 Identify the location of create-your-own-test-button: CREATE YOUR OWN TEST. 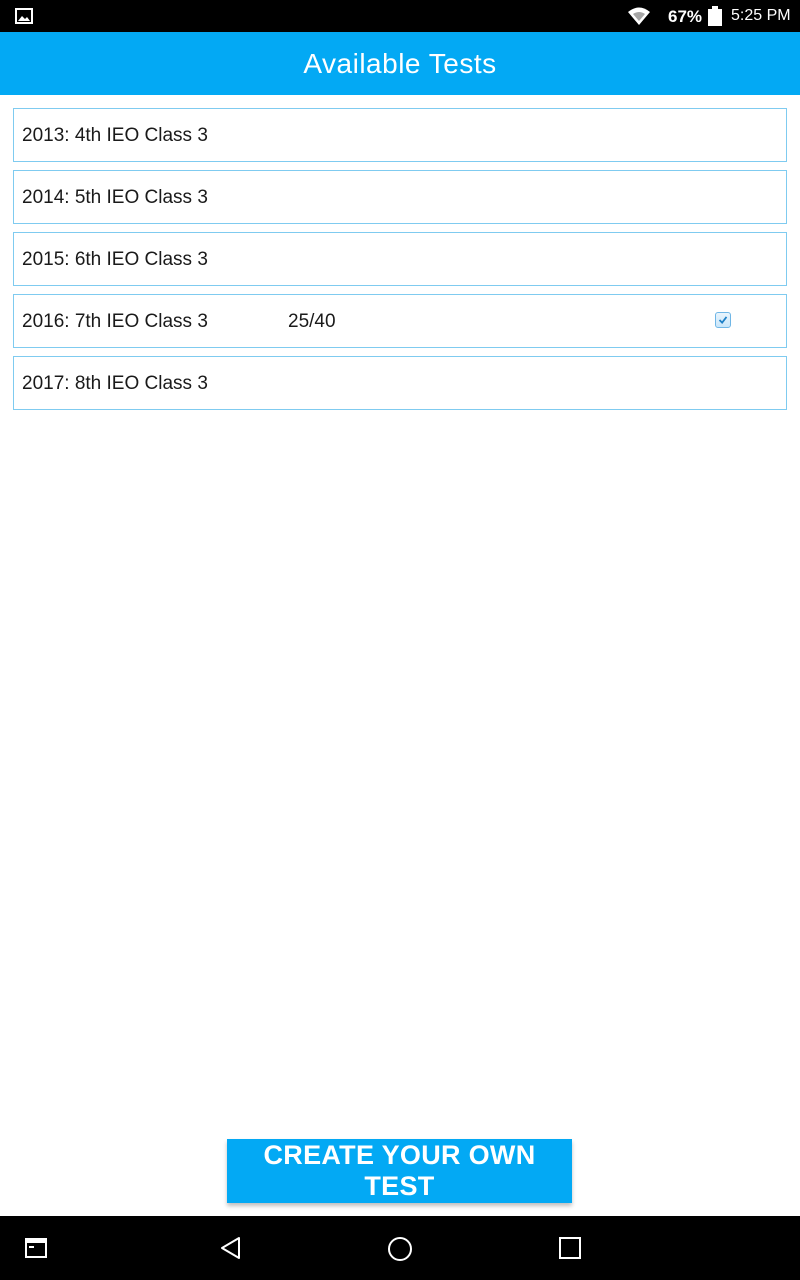
(399, 1171).